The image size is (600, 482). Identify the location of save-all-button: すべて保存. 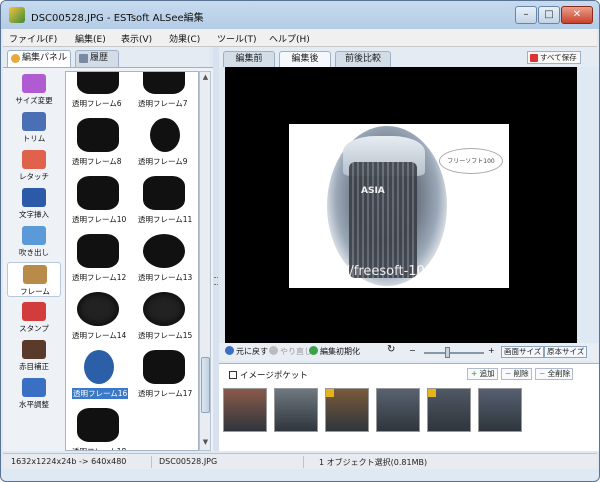
(554, 57).